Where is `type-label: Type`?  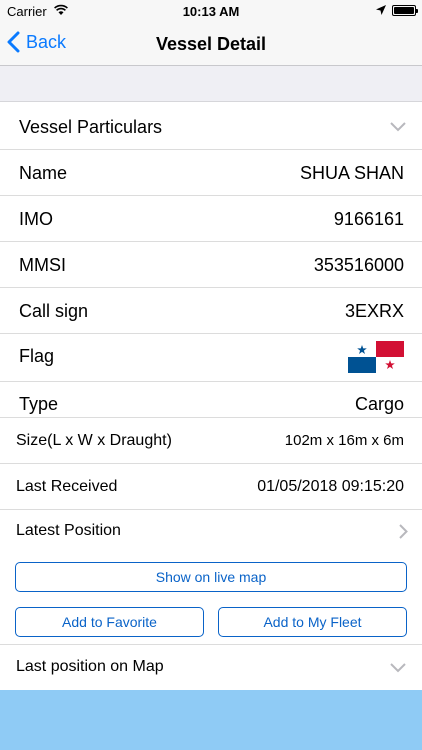
type-label: Type is located at coordinates (39, 404).